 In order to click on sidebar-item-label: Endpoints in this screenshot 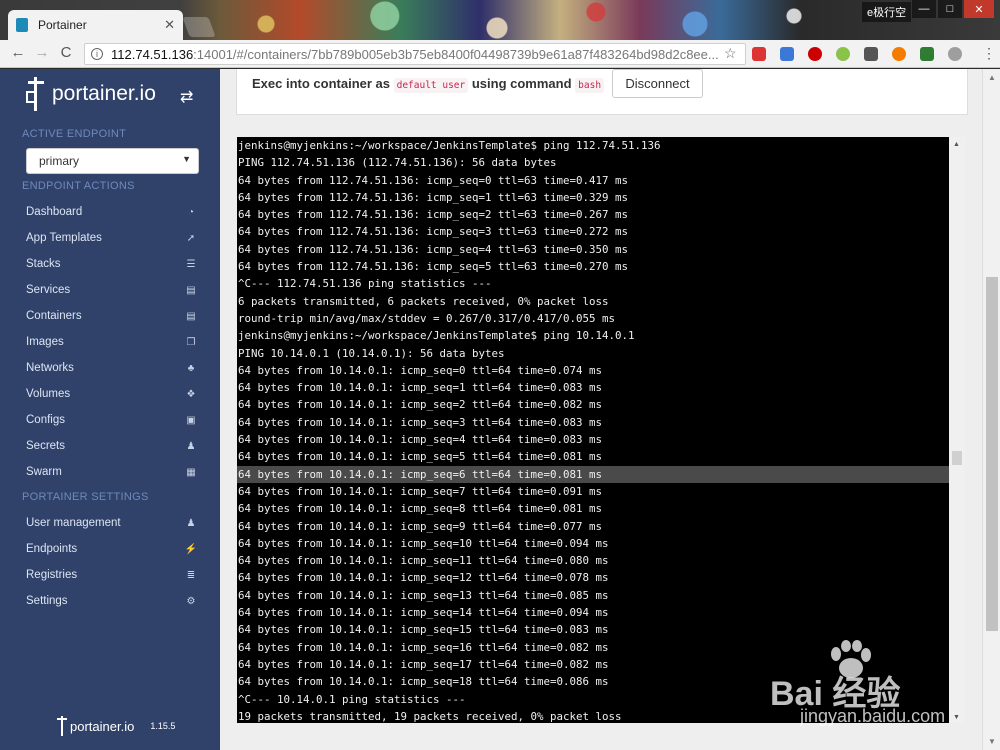, I will do `click(52, 549)`.